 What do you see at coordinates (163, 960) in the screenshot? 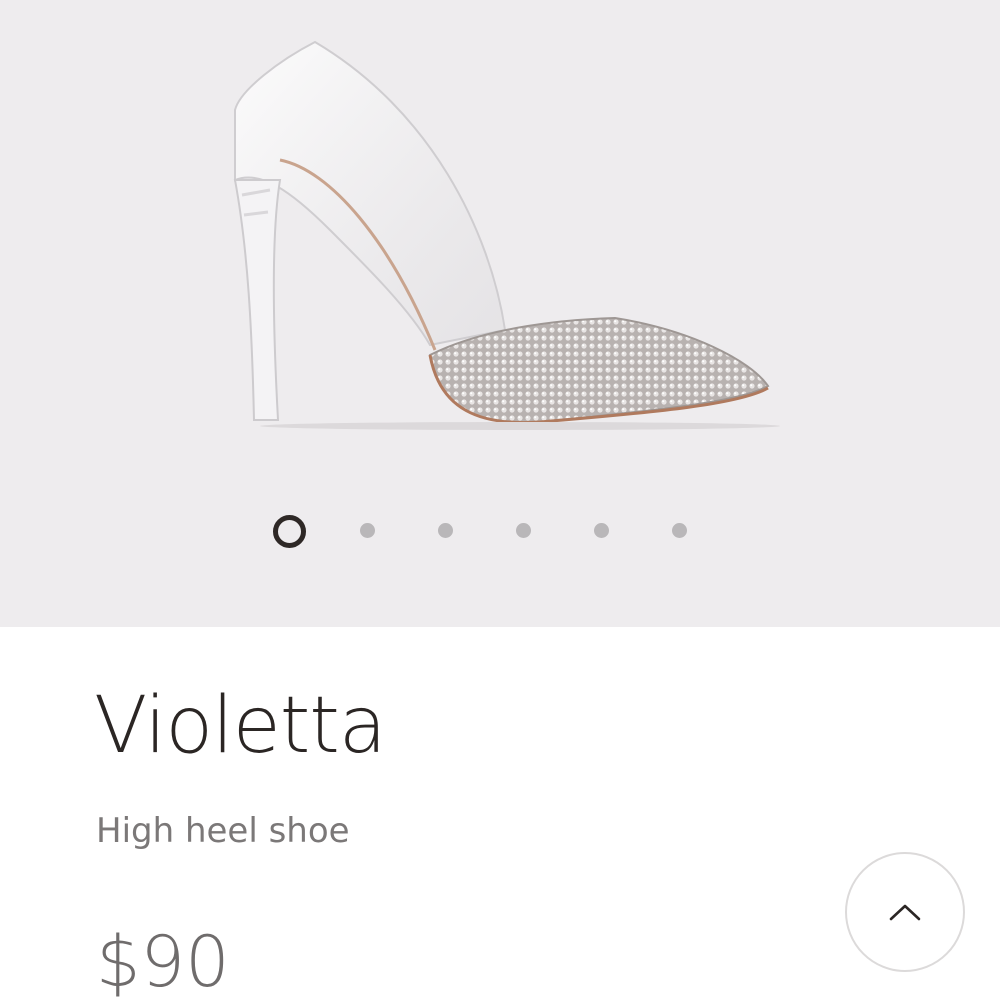
I see `product-price: $90` at bounding box center [163, 960].